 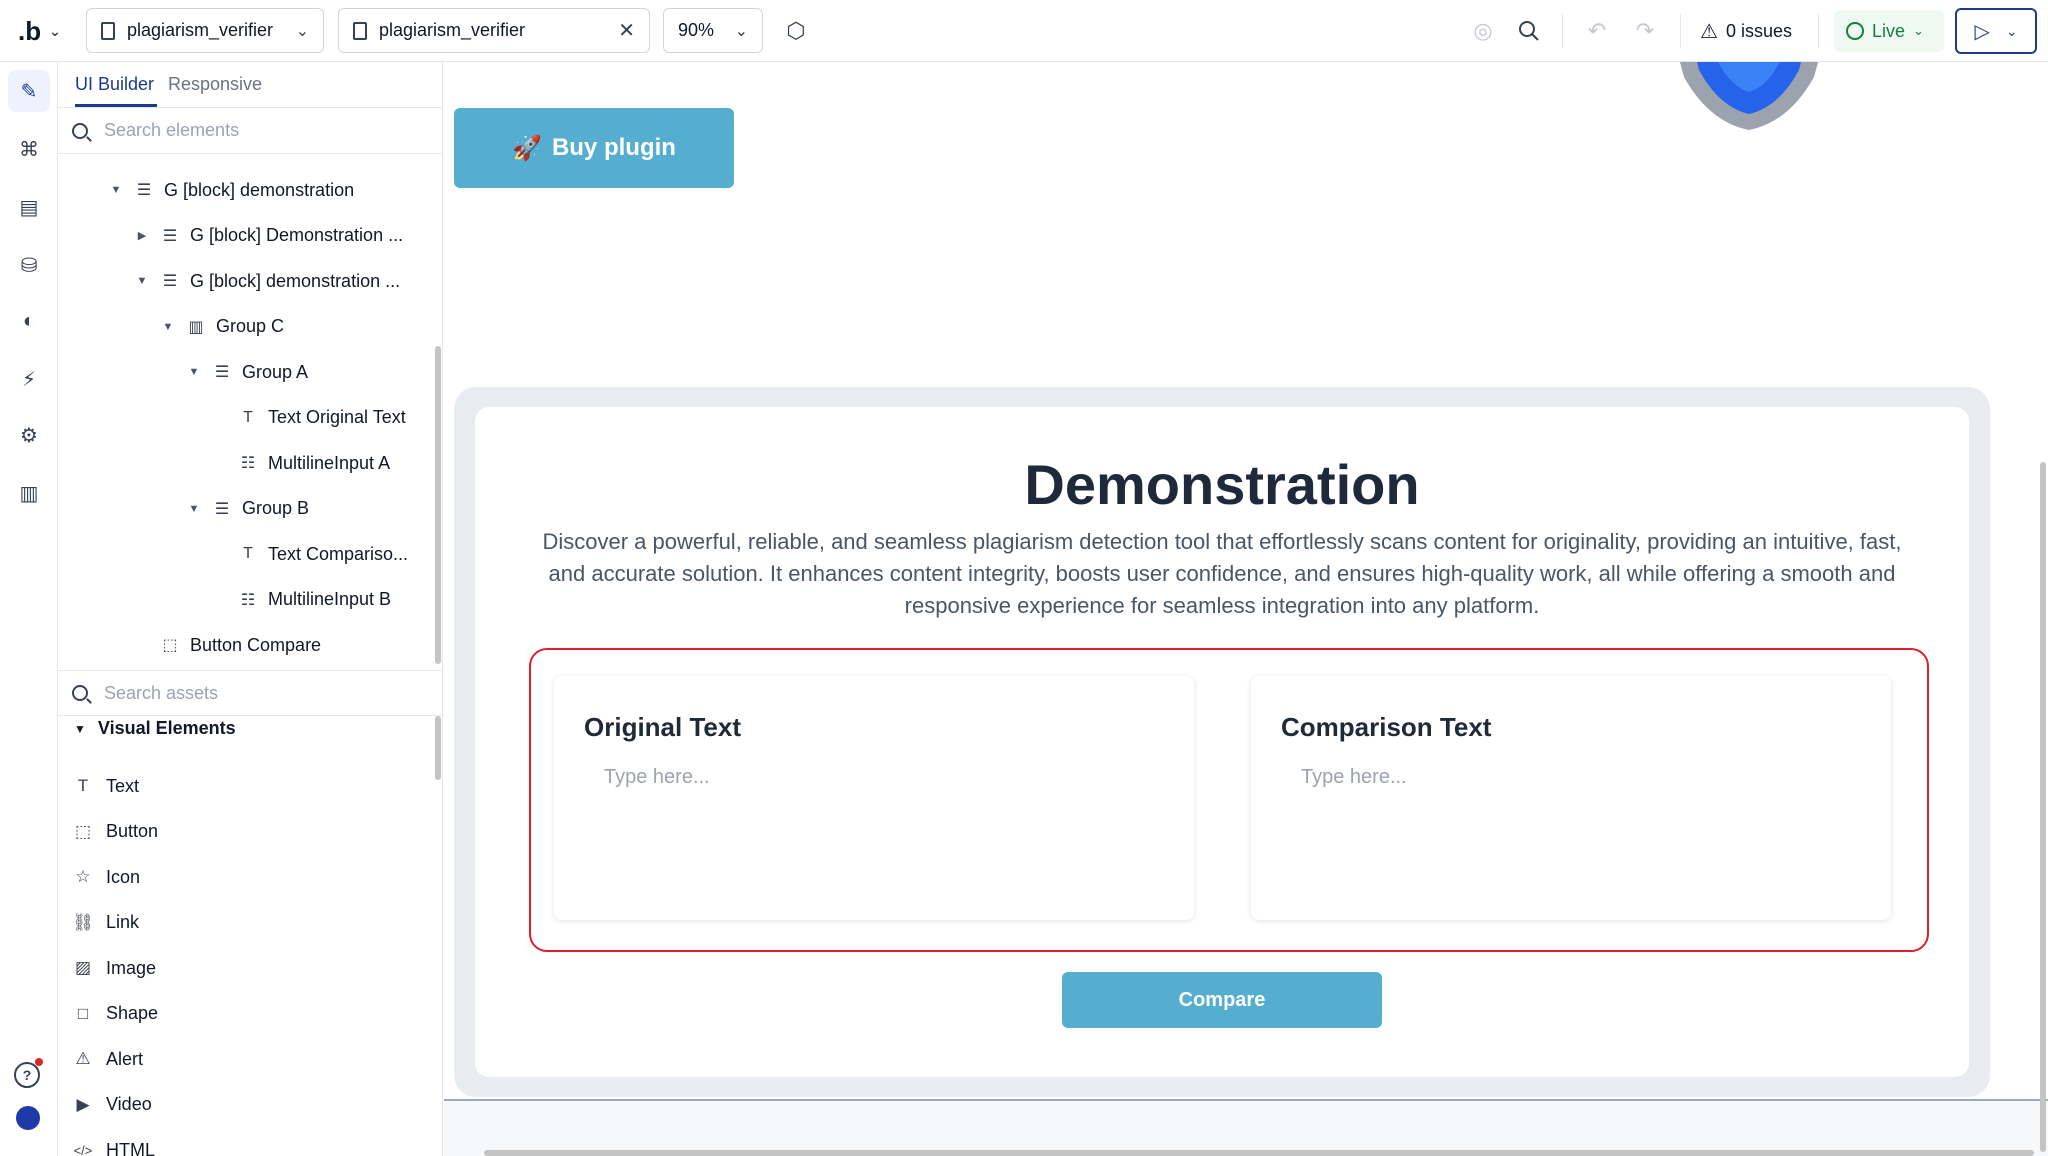 What do you see at coordinates (200, 30) in the screenshot?
I see `page-select-label: plagiarism_verifier` at bounding box center [200, 30].